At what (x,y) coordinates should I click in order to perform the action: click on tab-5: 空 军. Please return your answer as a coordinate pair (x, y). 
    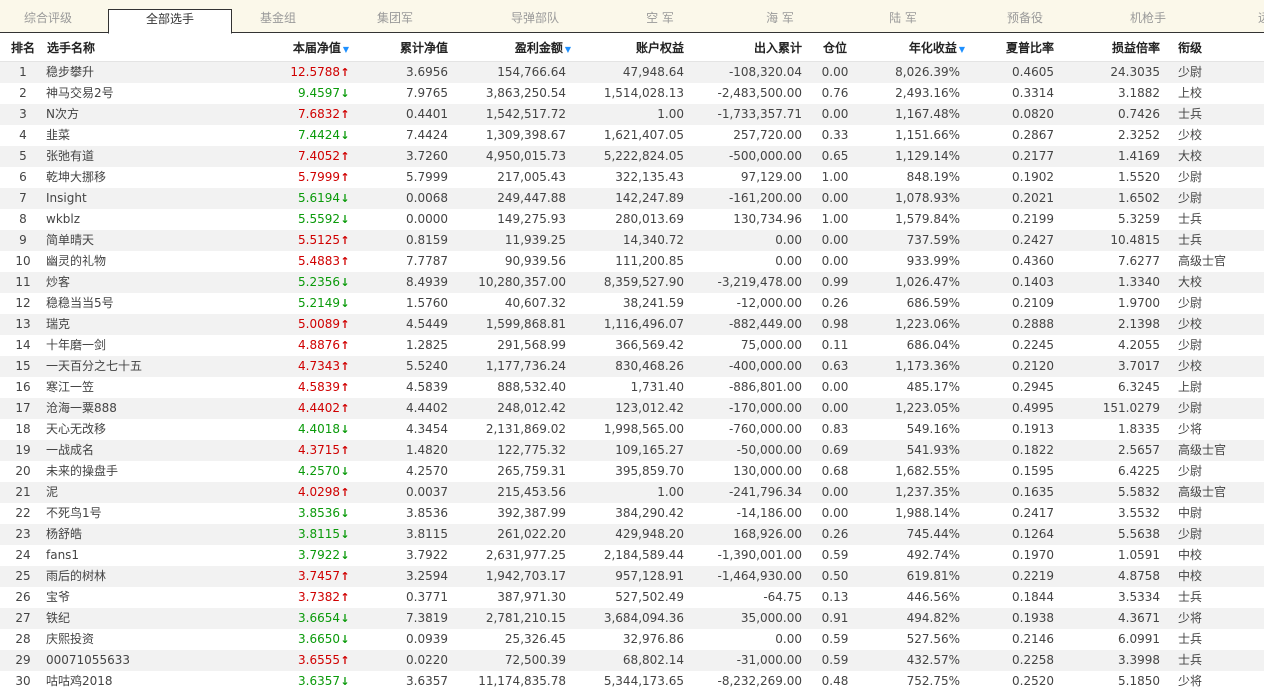
    Looking at the image, I should click on (660, 16).